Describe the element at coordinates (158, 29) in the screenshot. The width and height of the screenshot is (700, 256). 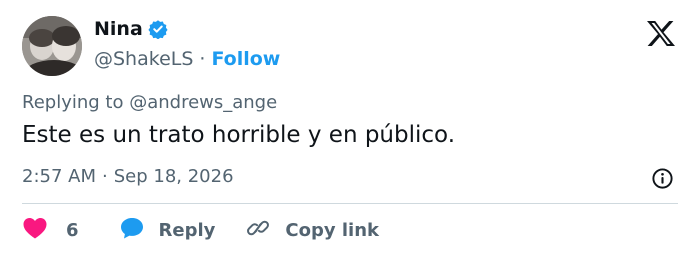
I see `verified-badge-icon` at that location.